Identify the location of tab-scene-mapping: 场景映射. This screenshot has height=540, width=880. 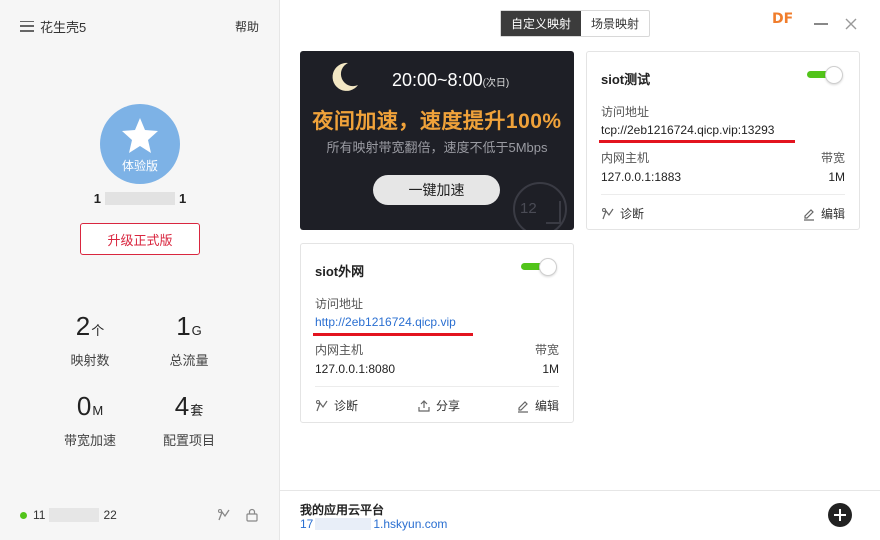
(615, 23).